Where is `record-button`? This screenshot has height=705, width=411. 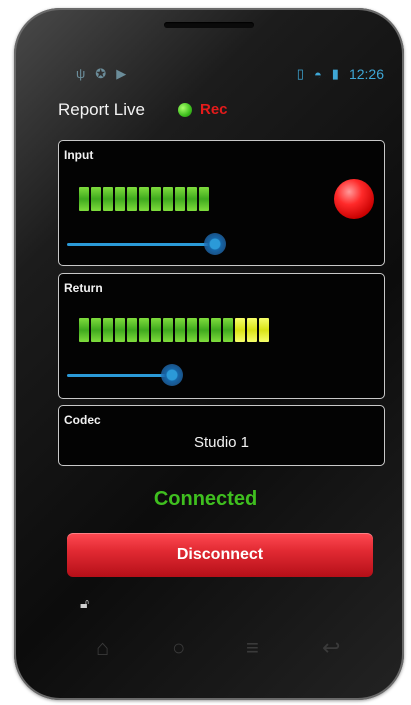
record-button is located at coordinates (354, 199).